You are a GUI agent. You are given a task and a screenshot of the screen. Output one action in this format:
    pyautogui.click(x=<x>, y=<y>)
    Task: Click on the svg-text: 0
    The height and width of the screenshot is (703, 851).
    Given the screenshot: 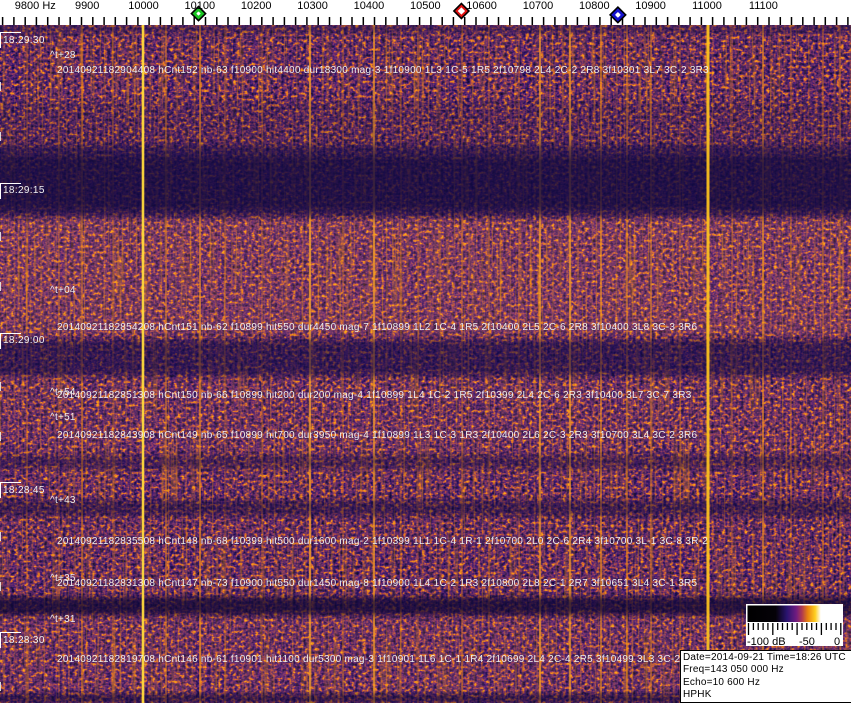 What is the action you would take?
    pyautogui.click(x=837, y=641)
    